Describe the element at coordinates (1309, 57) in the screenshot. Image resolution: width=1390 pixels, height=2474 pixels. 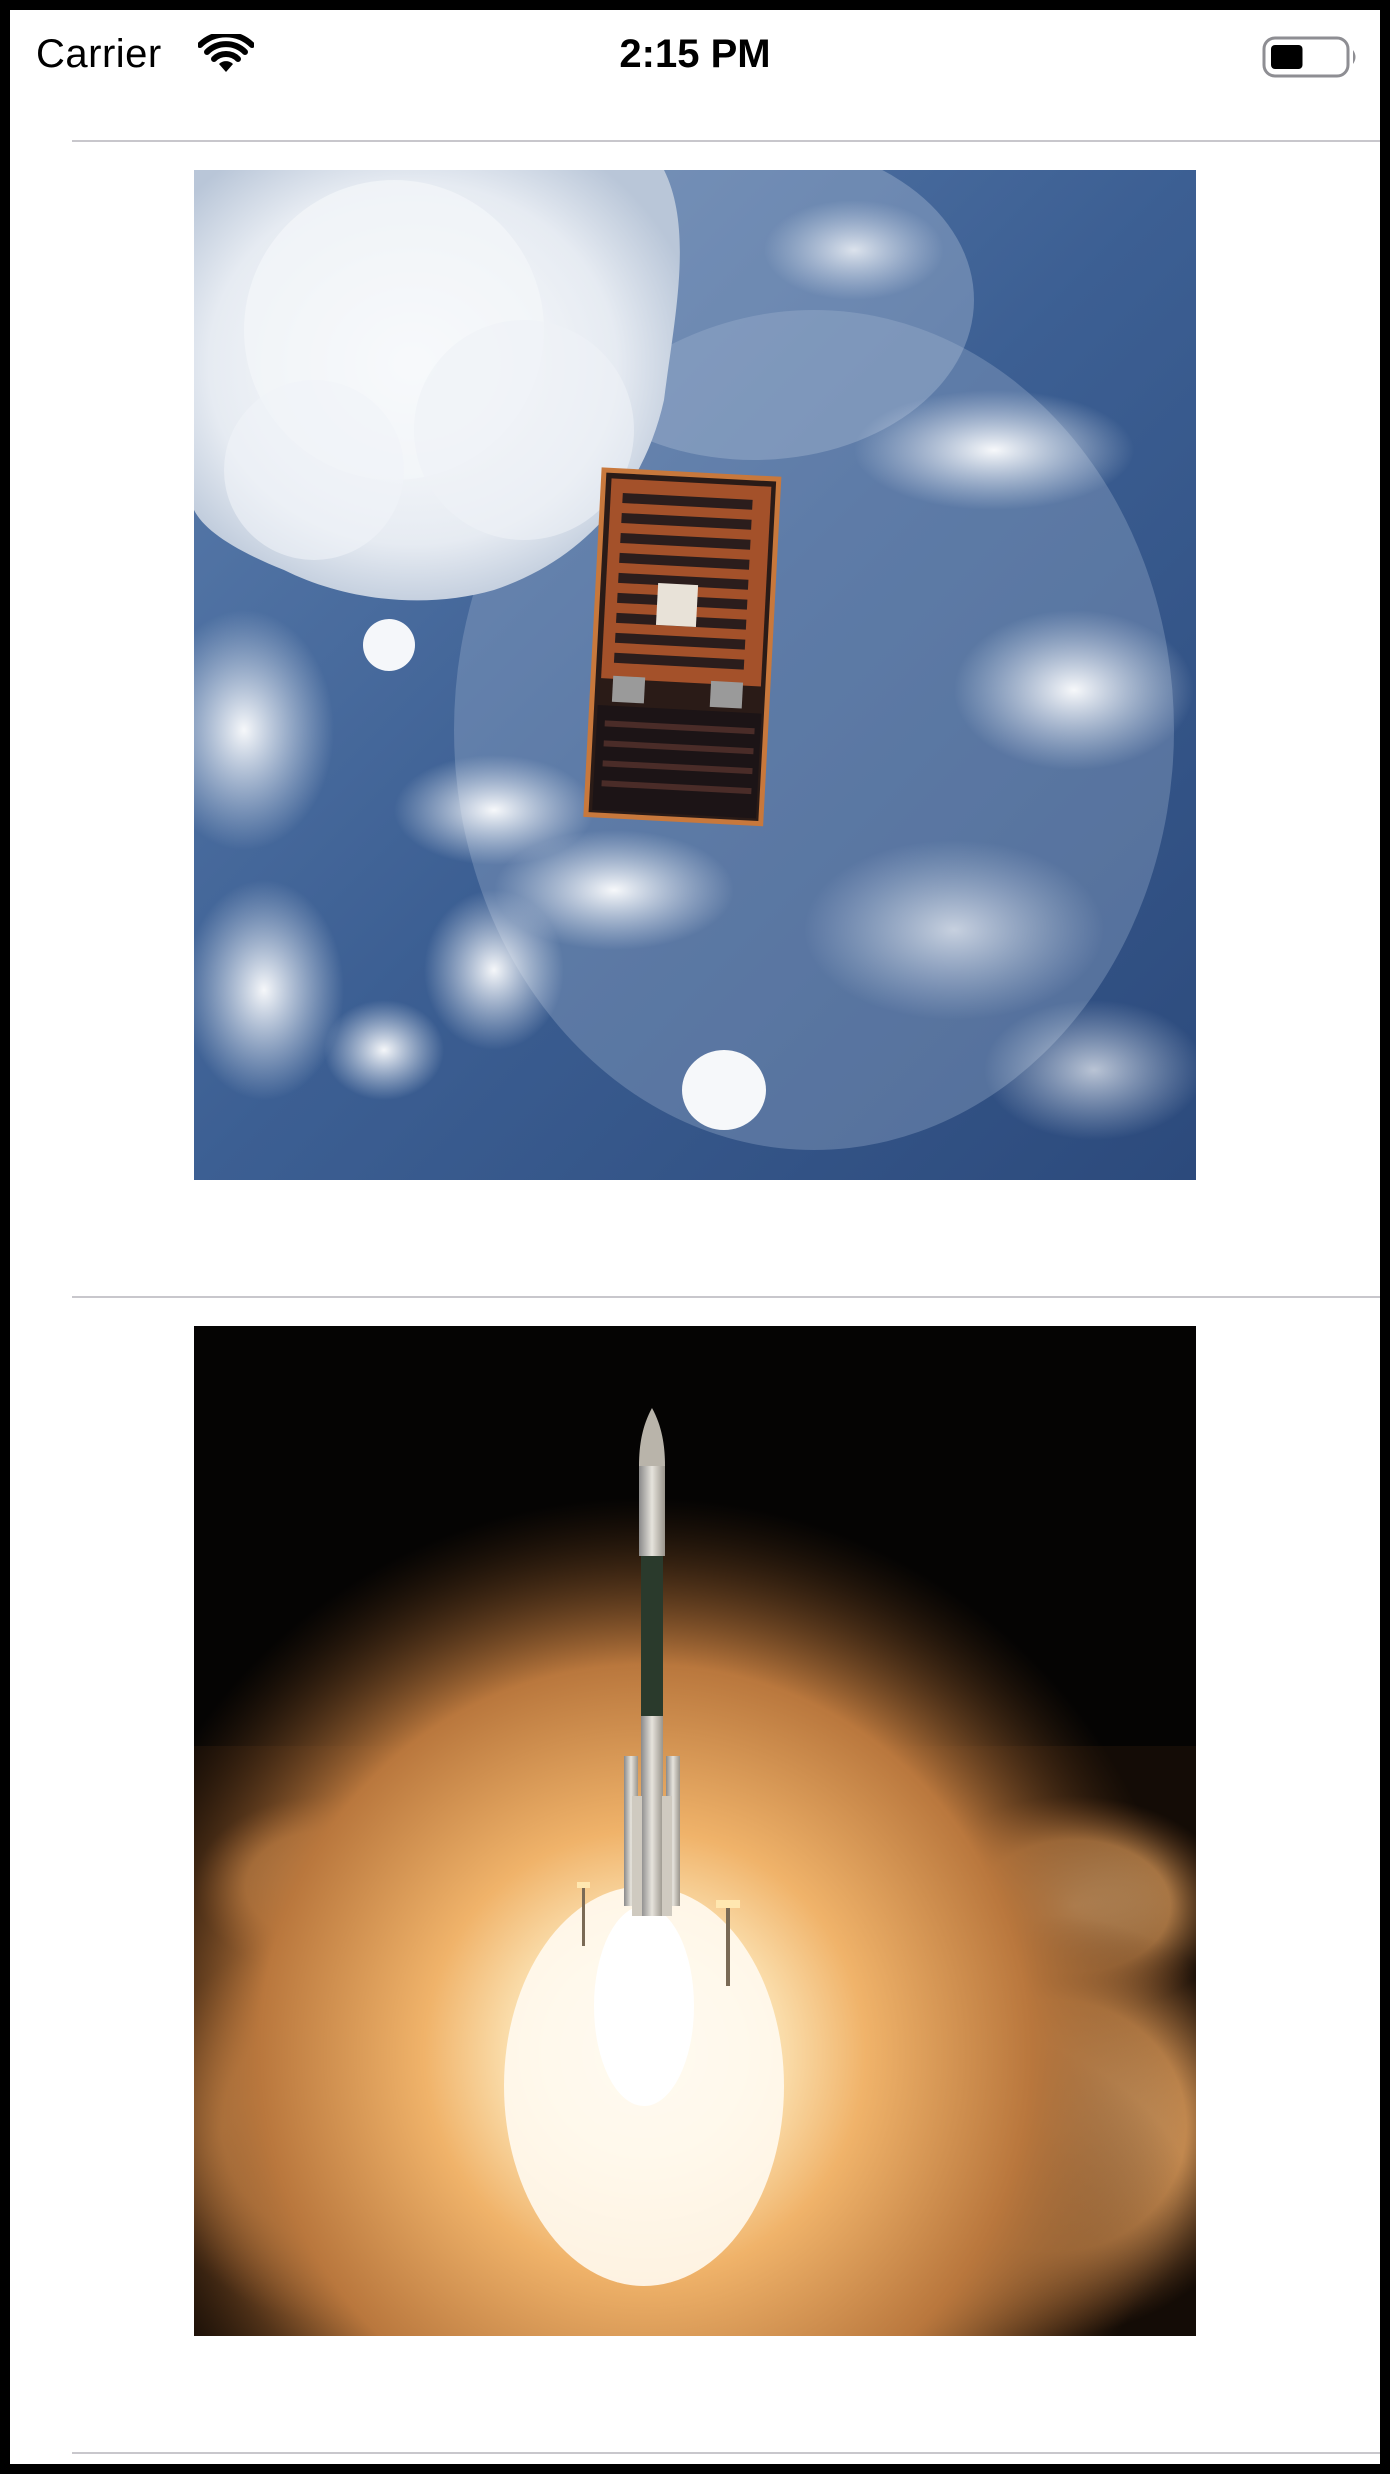
I see `battery-icon` at that location.